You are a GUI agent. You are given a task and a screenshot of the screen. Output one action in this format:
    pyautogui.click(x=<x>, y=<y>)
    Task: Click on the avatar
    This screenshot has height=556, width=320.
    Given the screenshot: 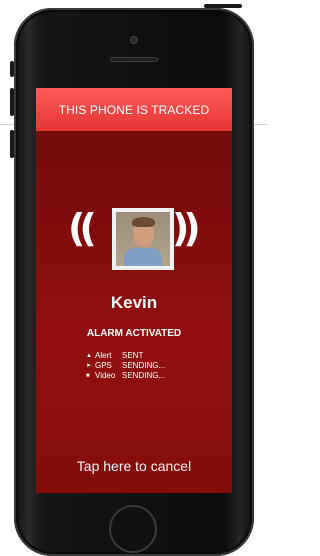 What is the action you would take?
    pyautogui.click(x=143, y=239)
    